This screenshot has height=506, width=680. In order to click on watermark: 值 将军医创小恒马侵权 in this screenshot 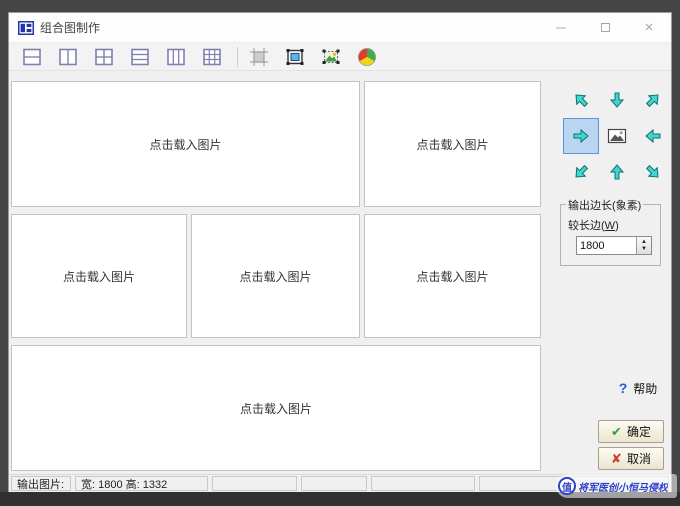, I will do `click(616, 486)`.